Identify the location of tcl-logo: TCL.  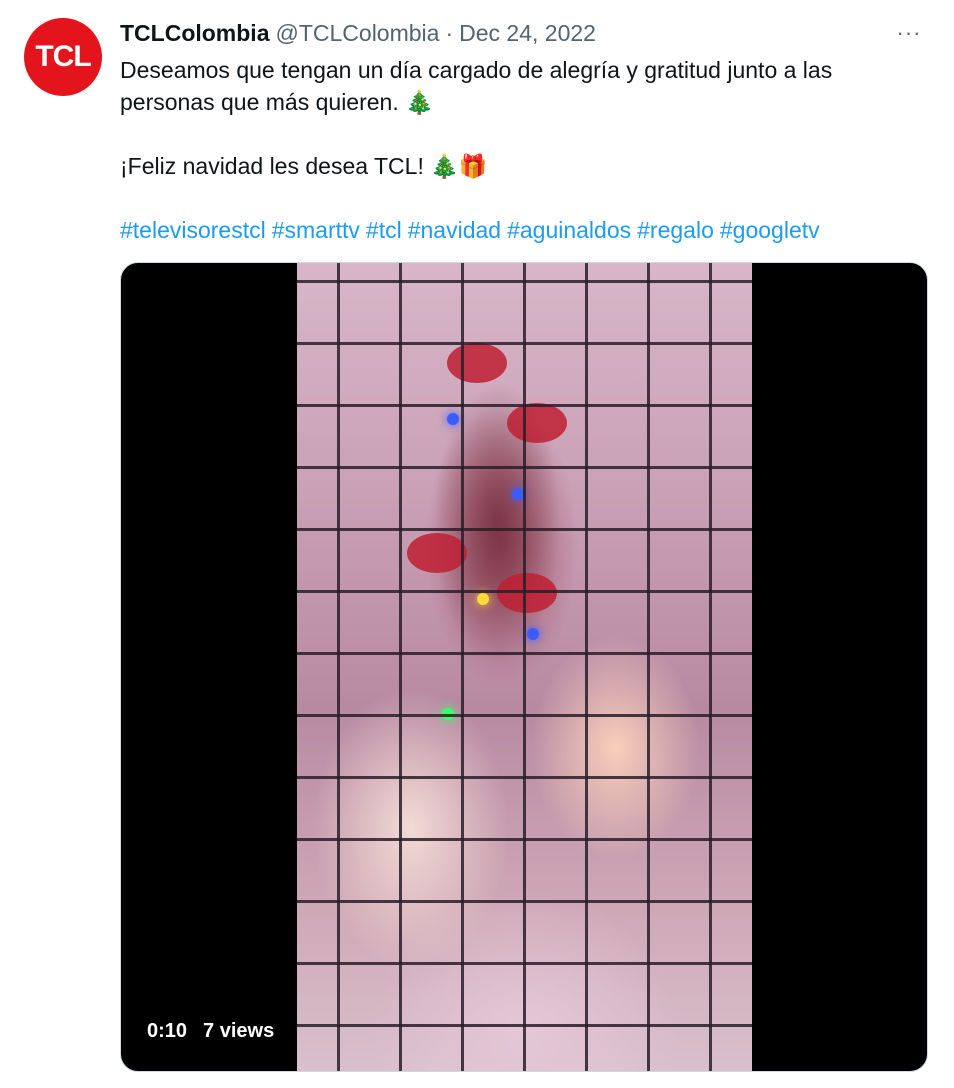
(63, 56).